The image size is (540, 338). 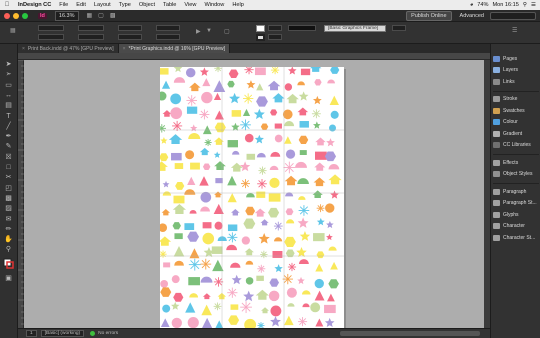 I want to click on zoom-window-icon, so click(x=25, y=15).